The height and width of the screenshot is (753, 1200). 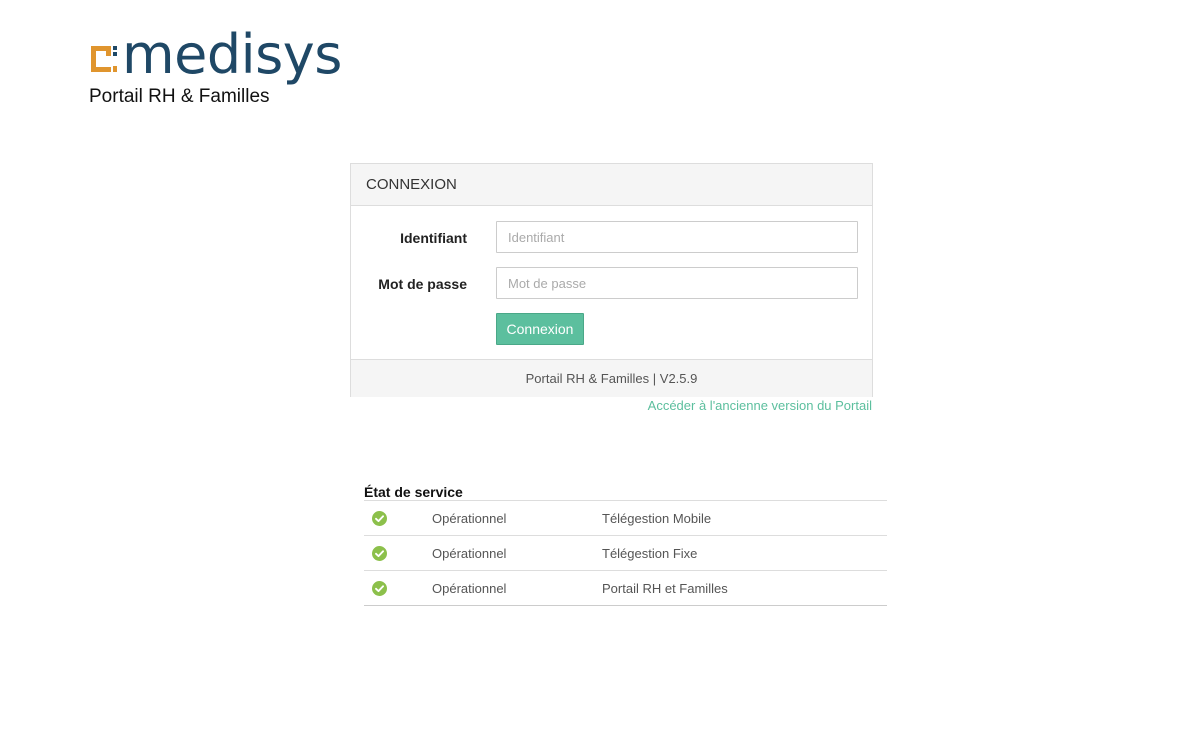 I want to click on medisys-logo: medisys Portail RH & Familles, so click(x=219, y=67).